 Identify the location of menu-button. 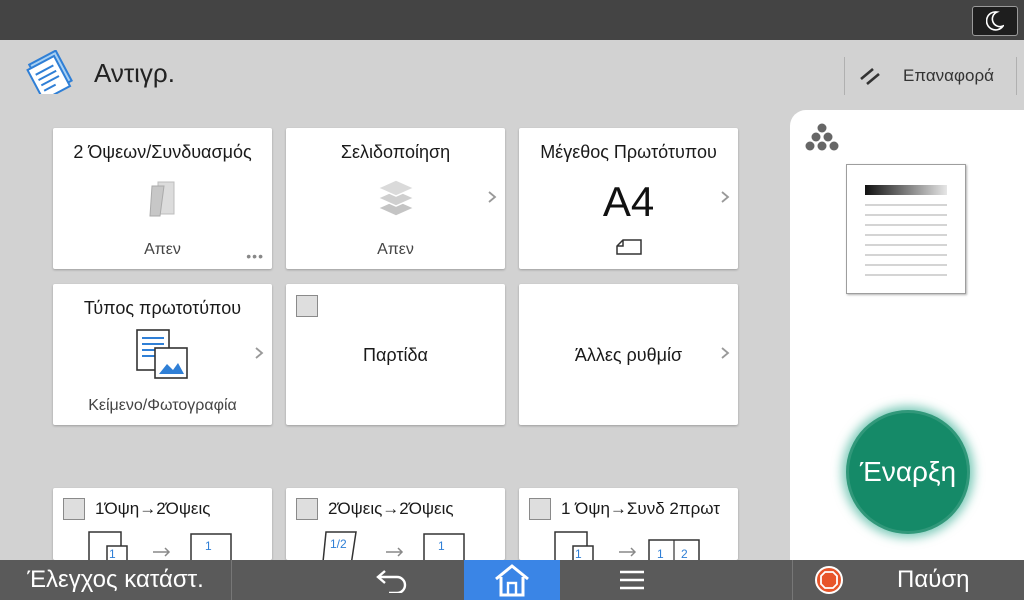
(632, 580).